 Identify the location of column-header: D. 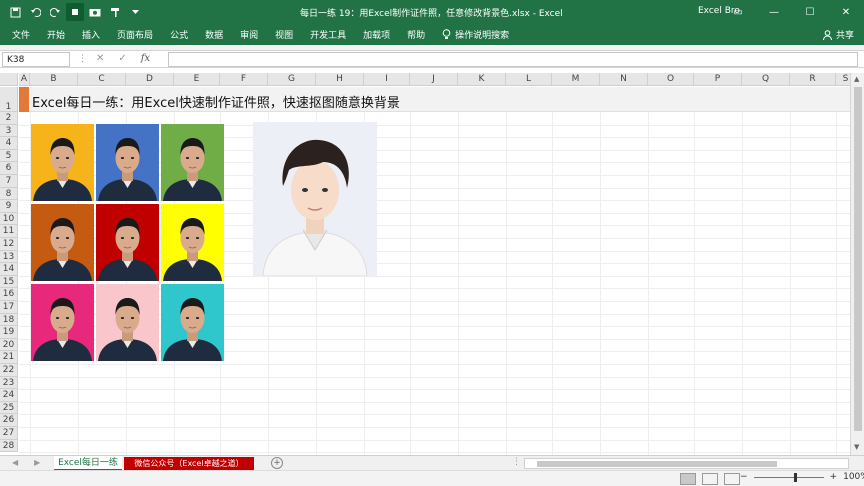
(150, 79).